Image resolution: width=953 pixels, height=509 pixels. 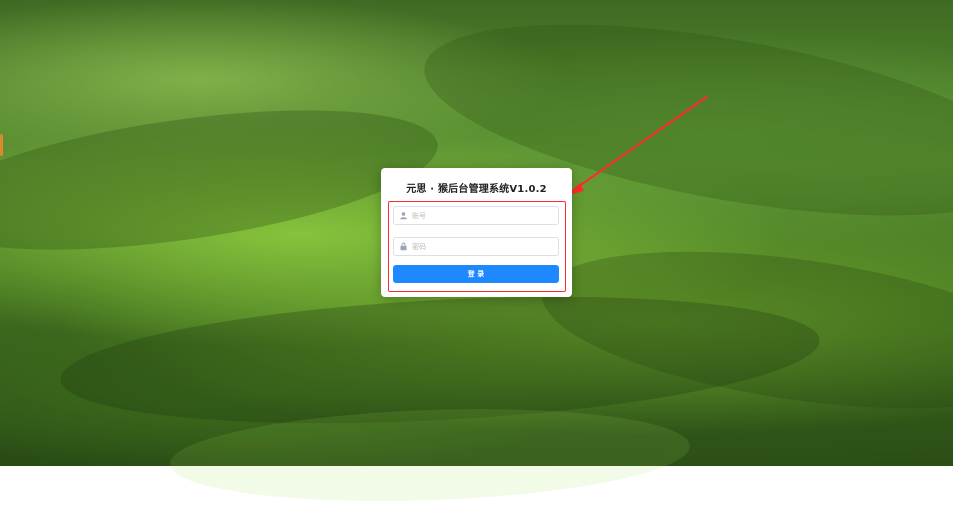 What do you see at coordinates (482, 246) in the screenshot?
I see `password-input` at bounding box center [482, 246].